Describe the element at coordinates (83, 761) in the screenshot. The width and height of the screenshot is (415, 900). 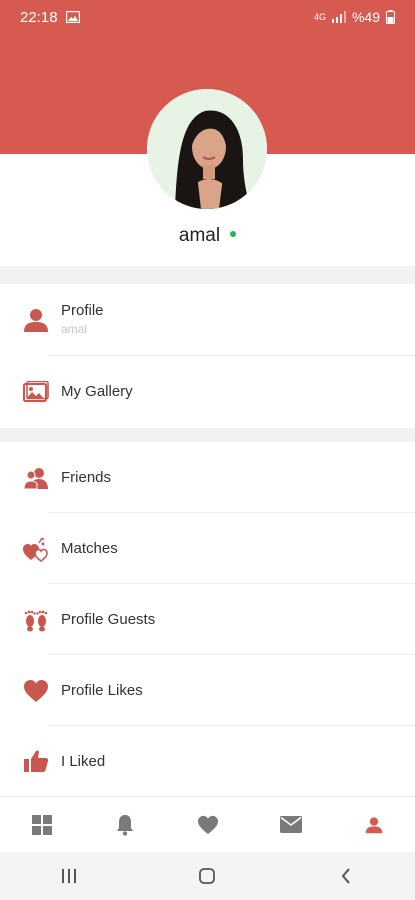
I see `menu-item-label: I Liked` at that location.